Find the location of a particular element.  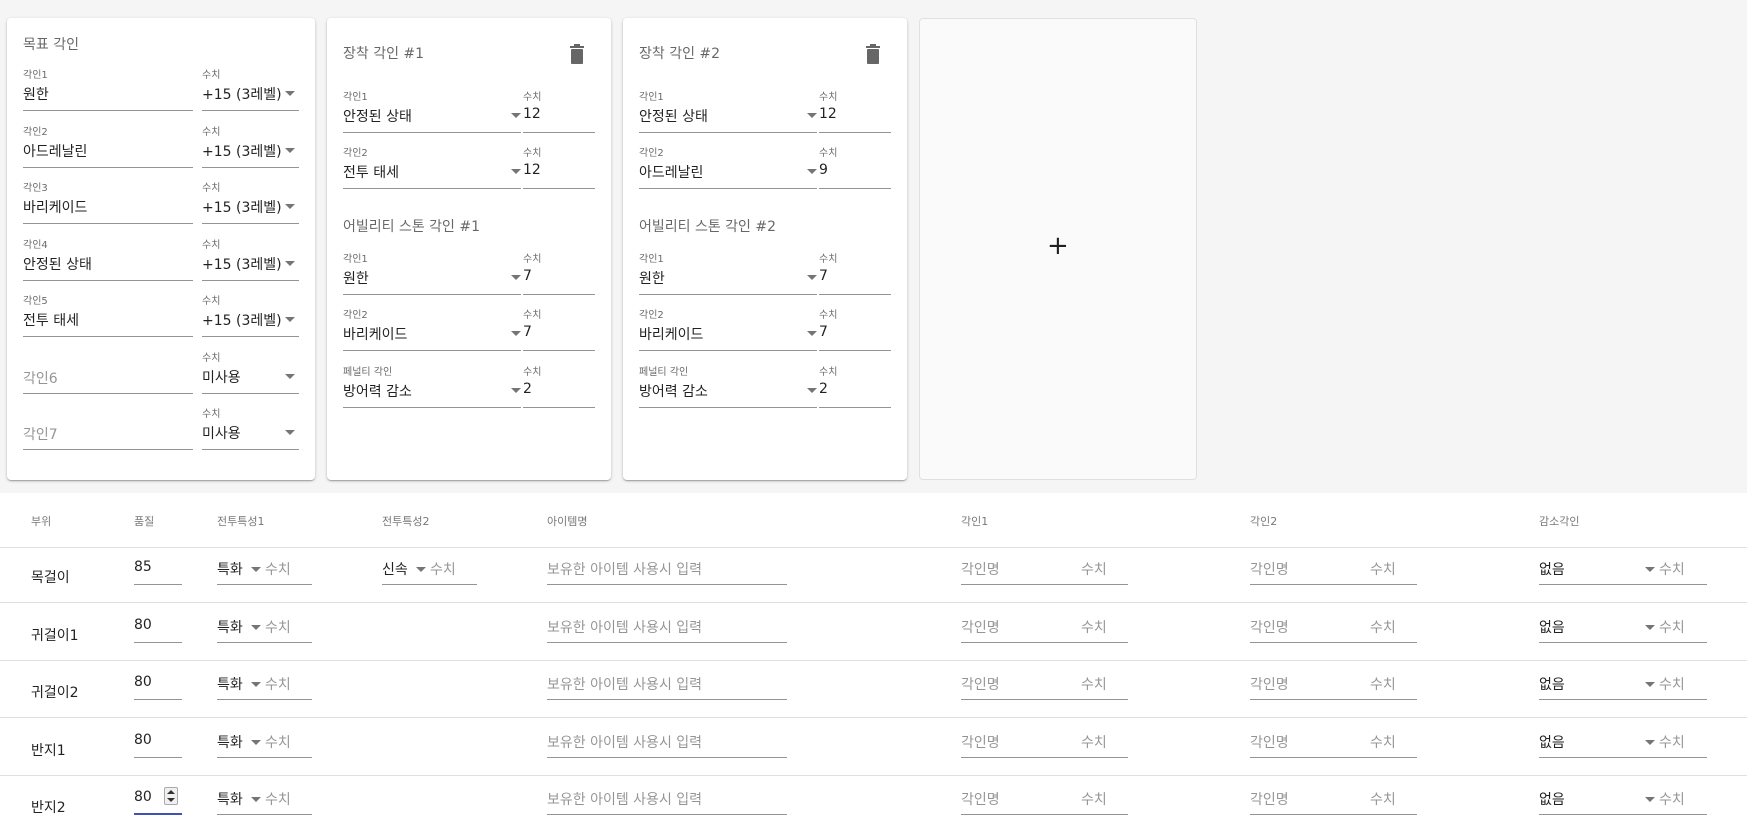

engraving-name: 안정된 상태 is located at coordinates (377, 117).